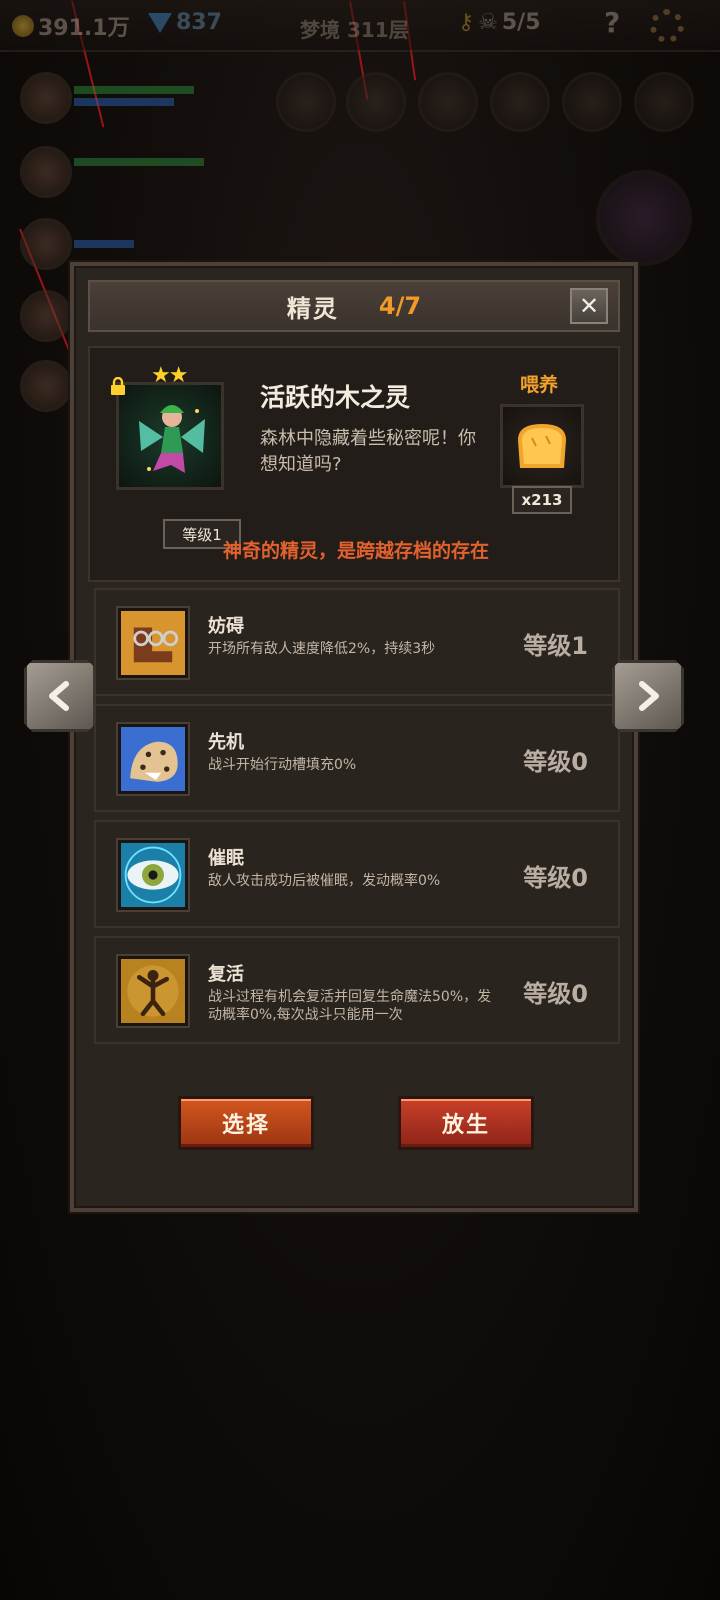 This screenshot has width=720, height=1600. What do you see at coordinates (169, 375) in the screenshot?
I see `rarity-stars: ★★` at bounding box center [169, 375].